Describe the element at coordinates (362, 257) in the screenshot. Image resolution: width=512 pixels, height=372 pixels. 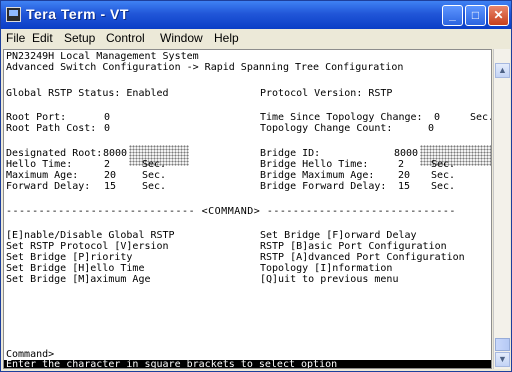
I see `command-advanced-port-config: RSTP [A]dvanced Port Configuration` at that location.